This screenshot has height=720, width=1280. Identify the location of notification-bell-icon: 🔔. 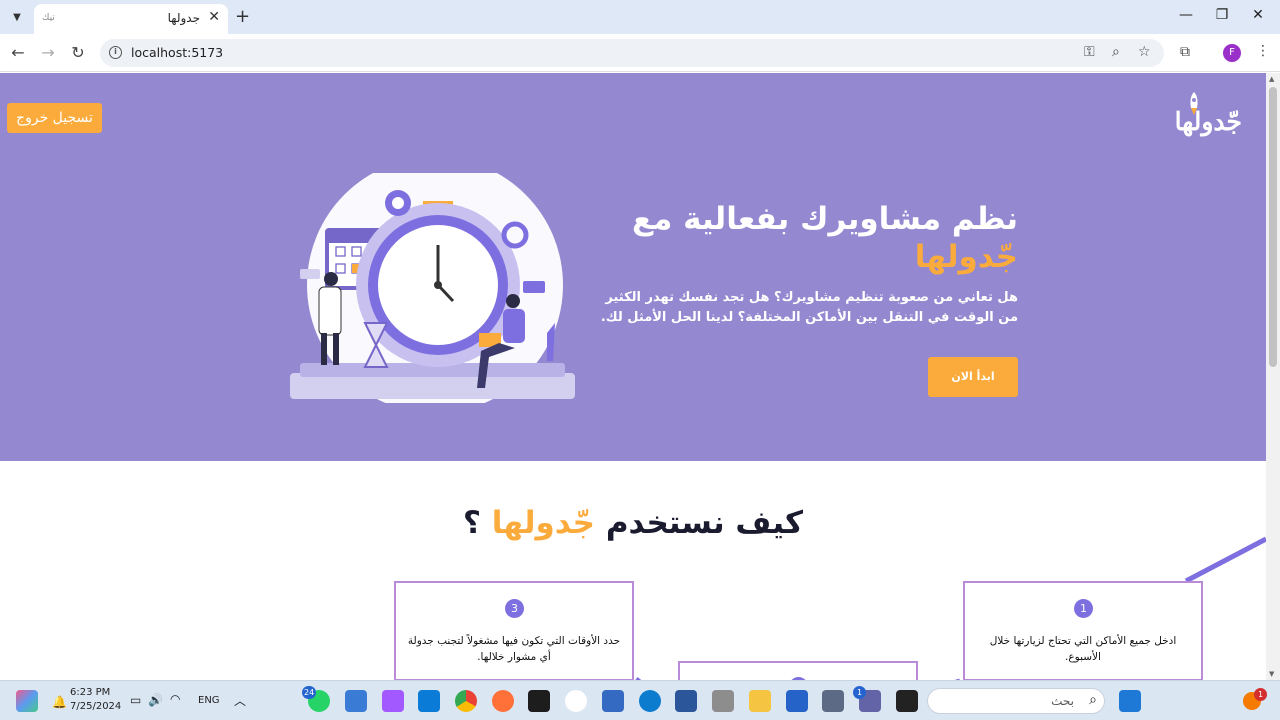
(59, 702).